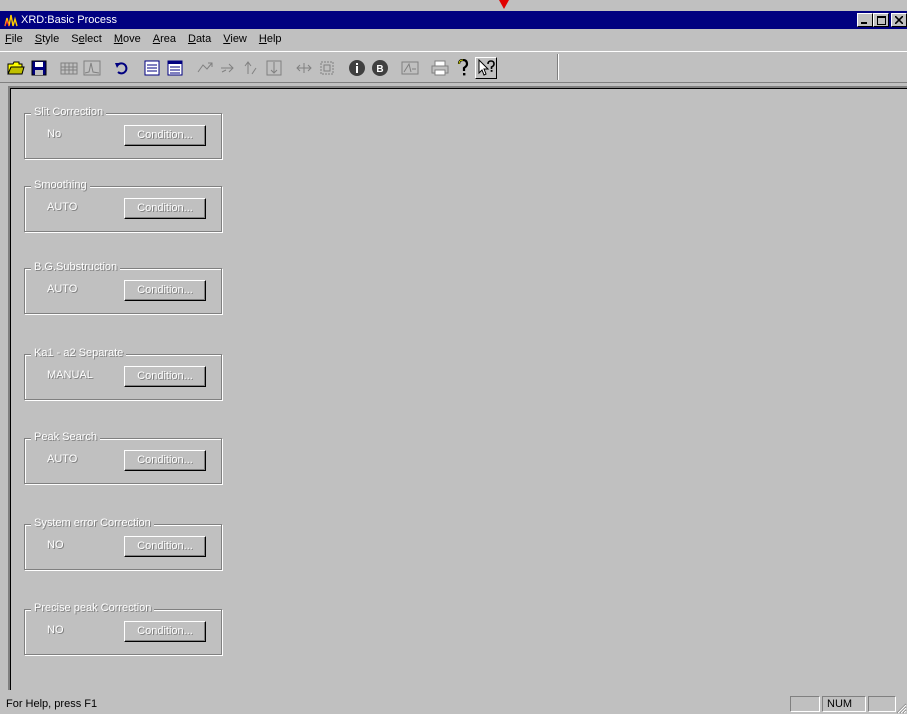 The width and height of the screenshot is (907, 714). What do you see at coordinates (453, 20) in the screenshot?
I see `title-bar: XRD:Basic Process` at bounding box center [453, 20].